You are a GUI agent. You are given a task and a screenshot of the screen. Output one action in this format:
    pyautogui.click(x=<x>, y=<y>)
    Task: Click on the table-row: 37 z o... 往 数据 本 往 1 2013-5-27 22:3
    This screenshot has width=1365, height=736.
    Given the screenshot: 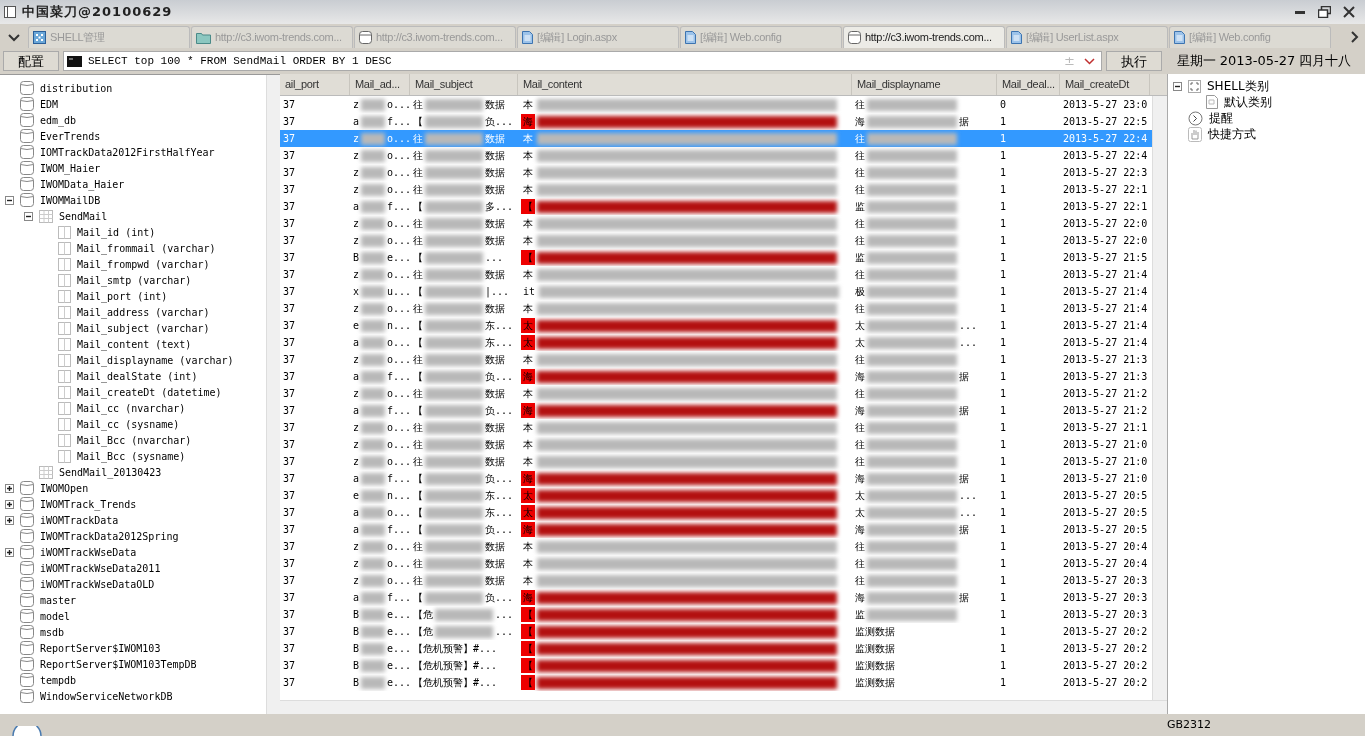 What is the action you would take?
    pyautogui.click(x=716, y=172)
    